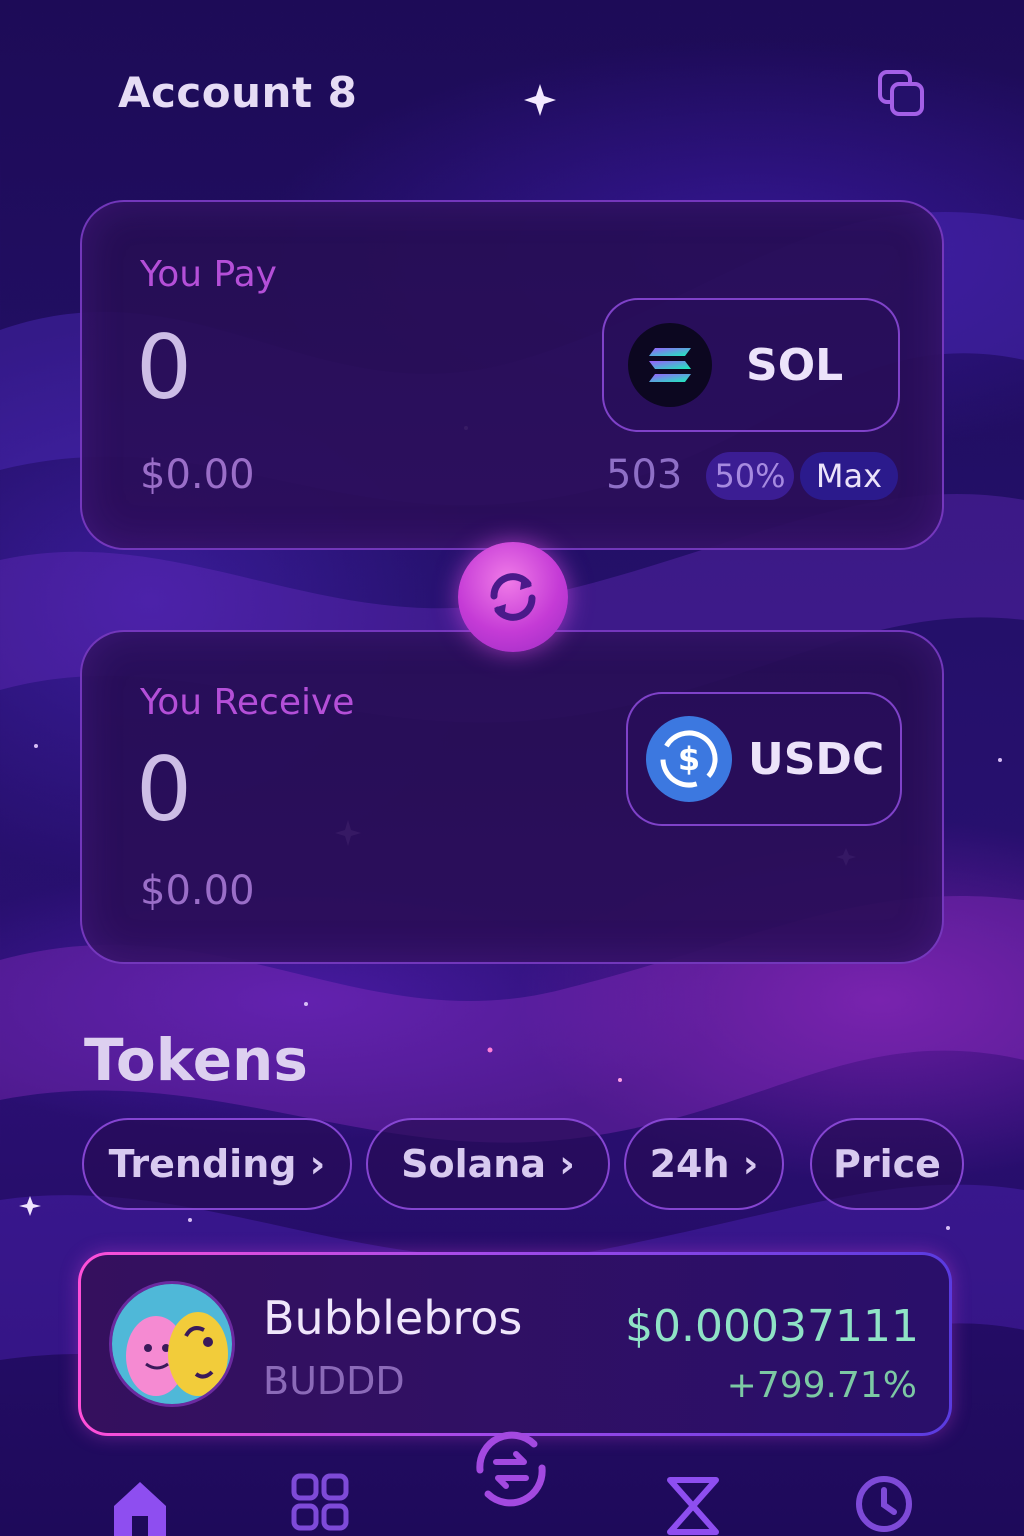 The height and width of the screenshot is (1536, 1024). Describe the element at coordinates (196, 1060) in the screenshot. I see `tokens-title: Tokens` at that location.